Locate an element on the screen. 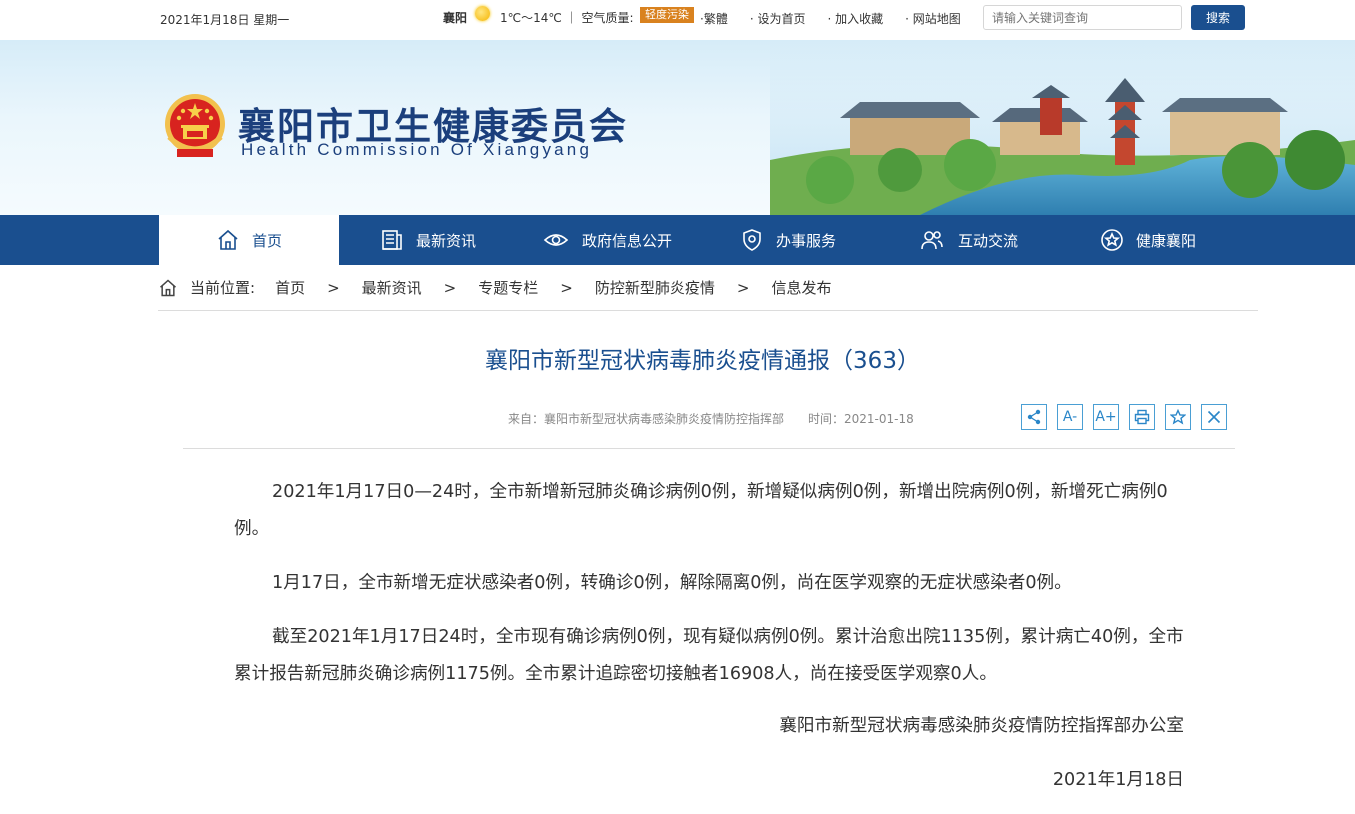 The width and height of the screenshot is (1355, 814). nav-item-interaction: 互动交流 is located at coordinates (968, 240).